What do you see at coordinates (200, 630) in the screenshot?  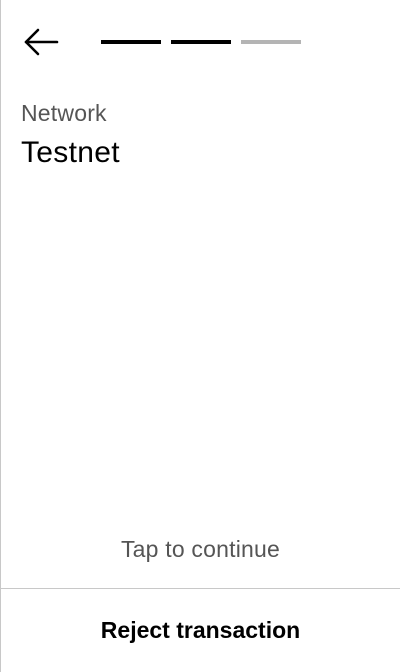 I see `reject-transaction-button: Reject transaction` at bounding box center [200, 630].